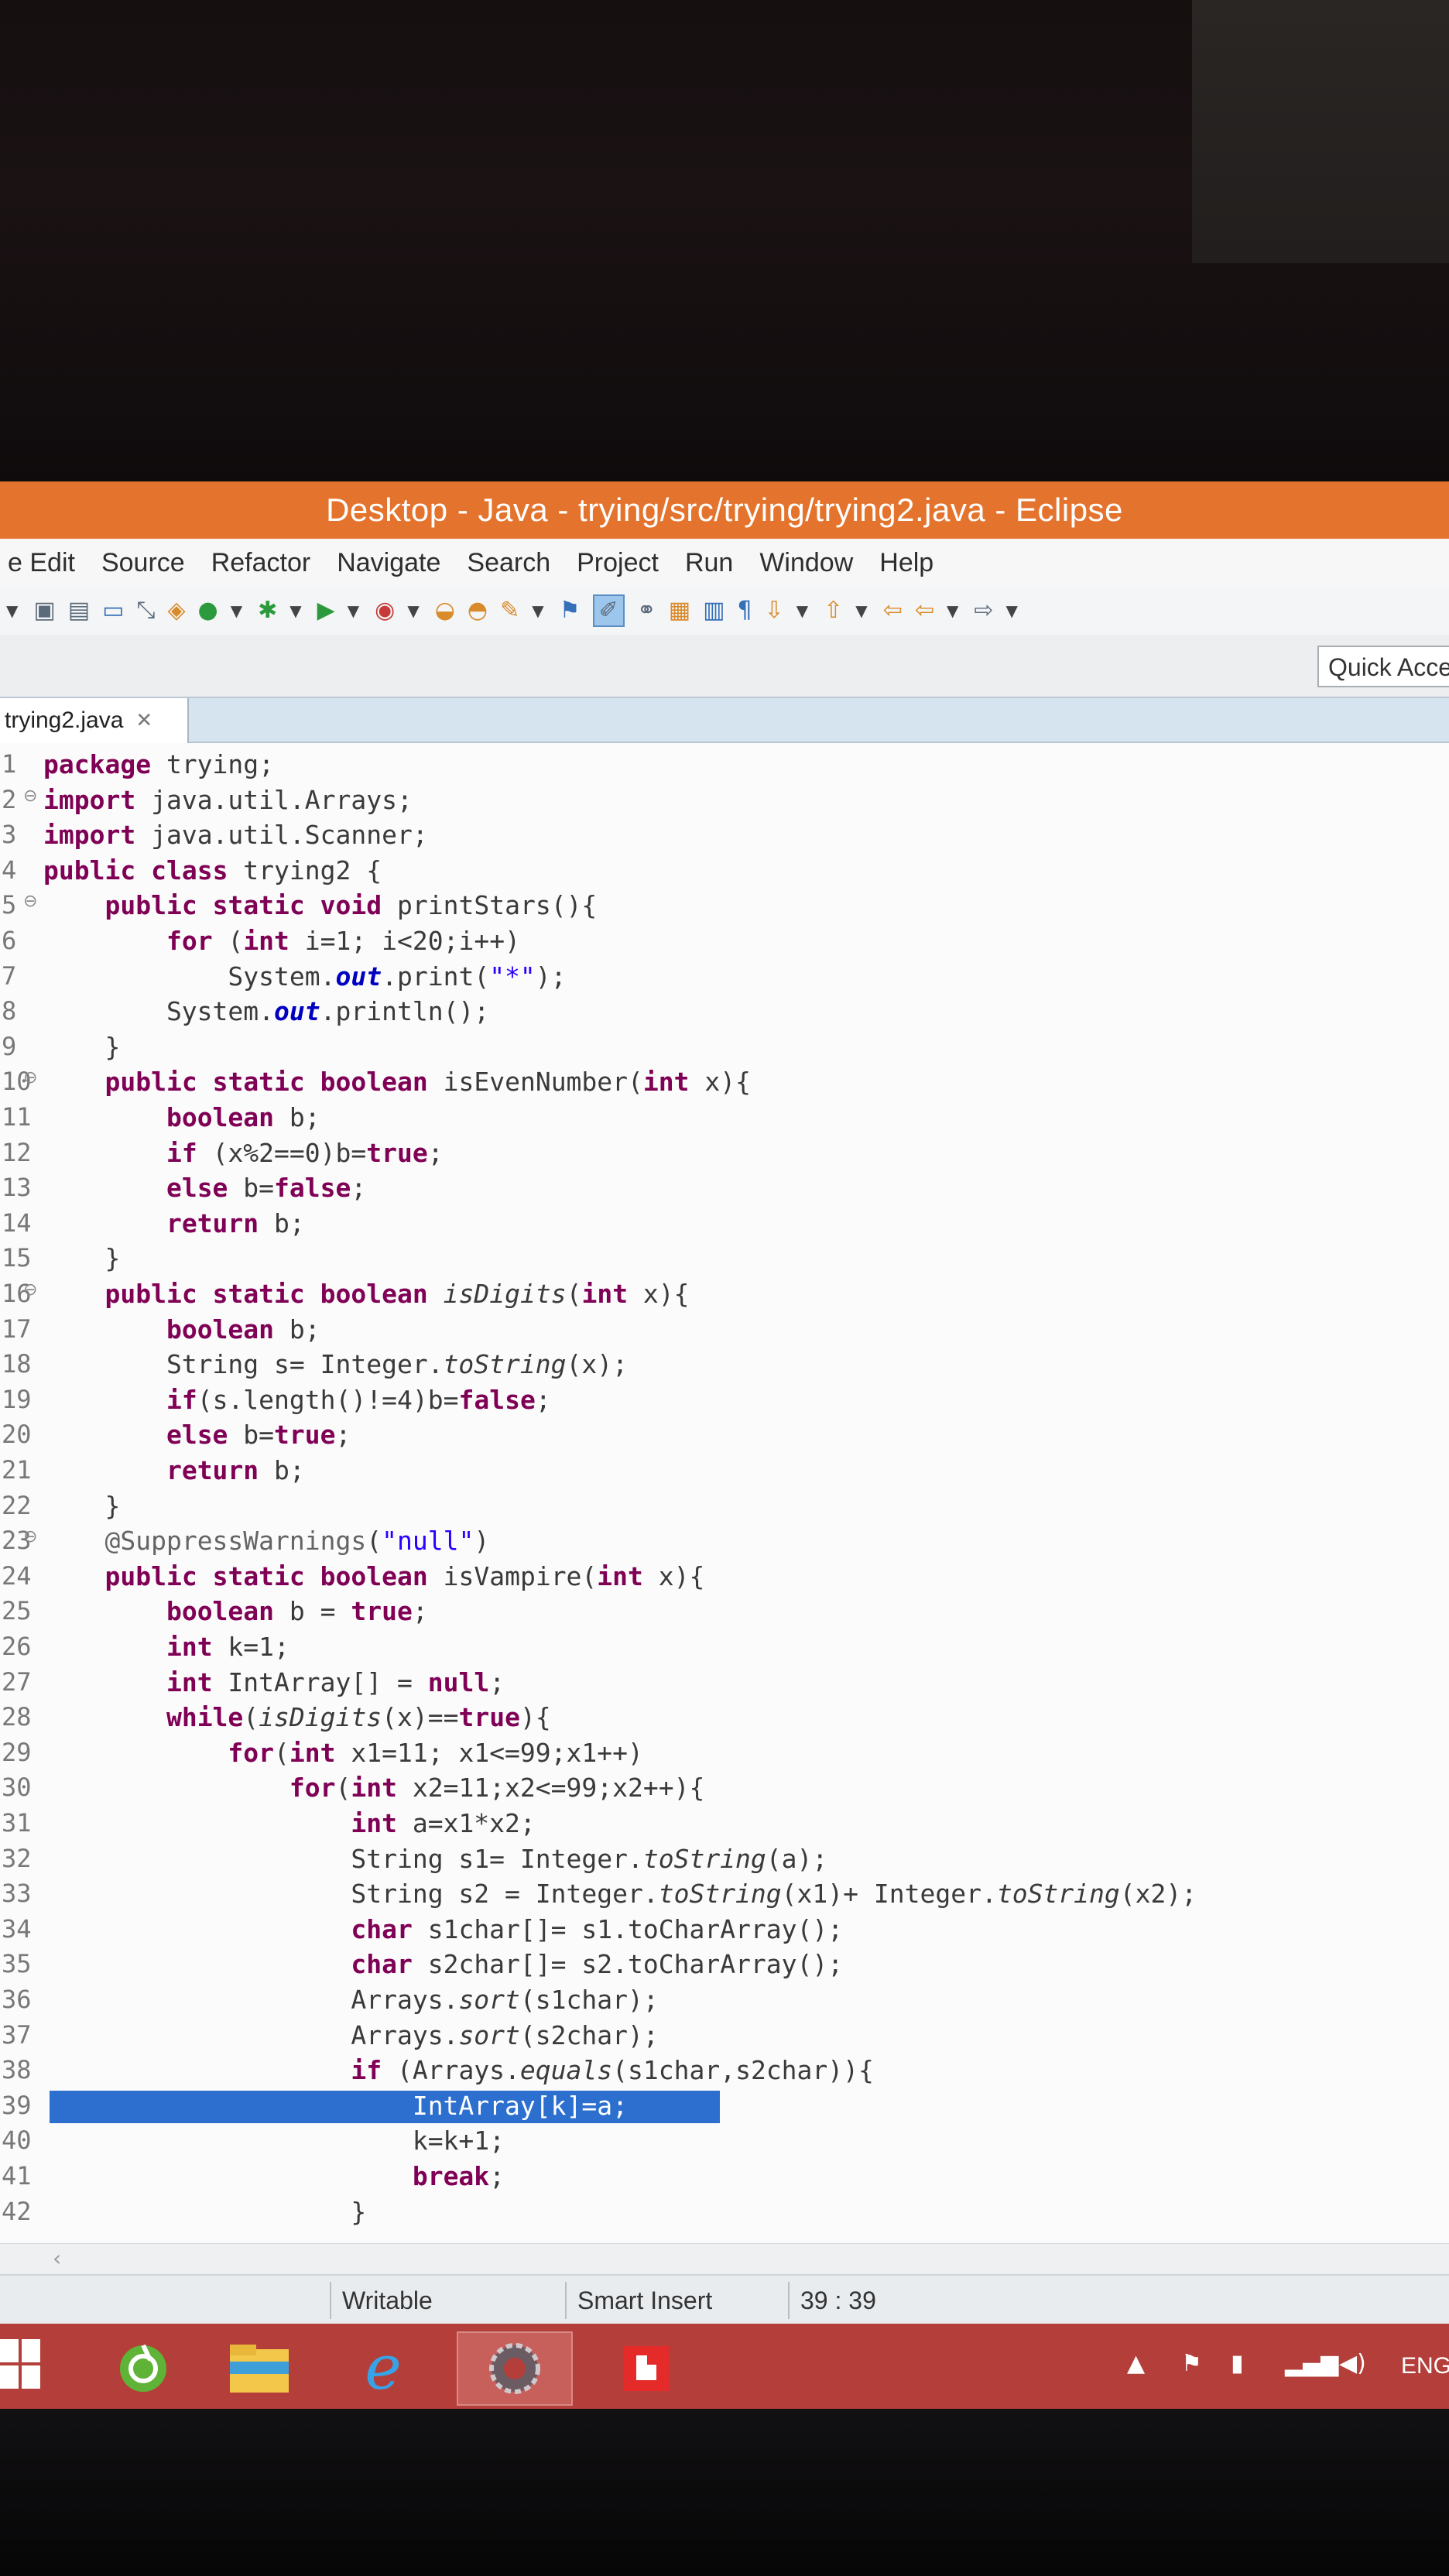 The image size is (1449, 2576). What do you see at coordinates (724, 2003) in the screenshot?
I see `code-line: 36 Arrays.sort(s1char);` at bounding box center [724, 2003].